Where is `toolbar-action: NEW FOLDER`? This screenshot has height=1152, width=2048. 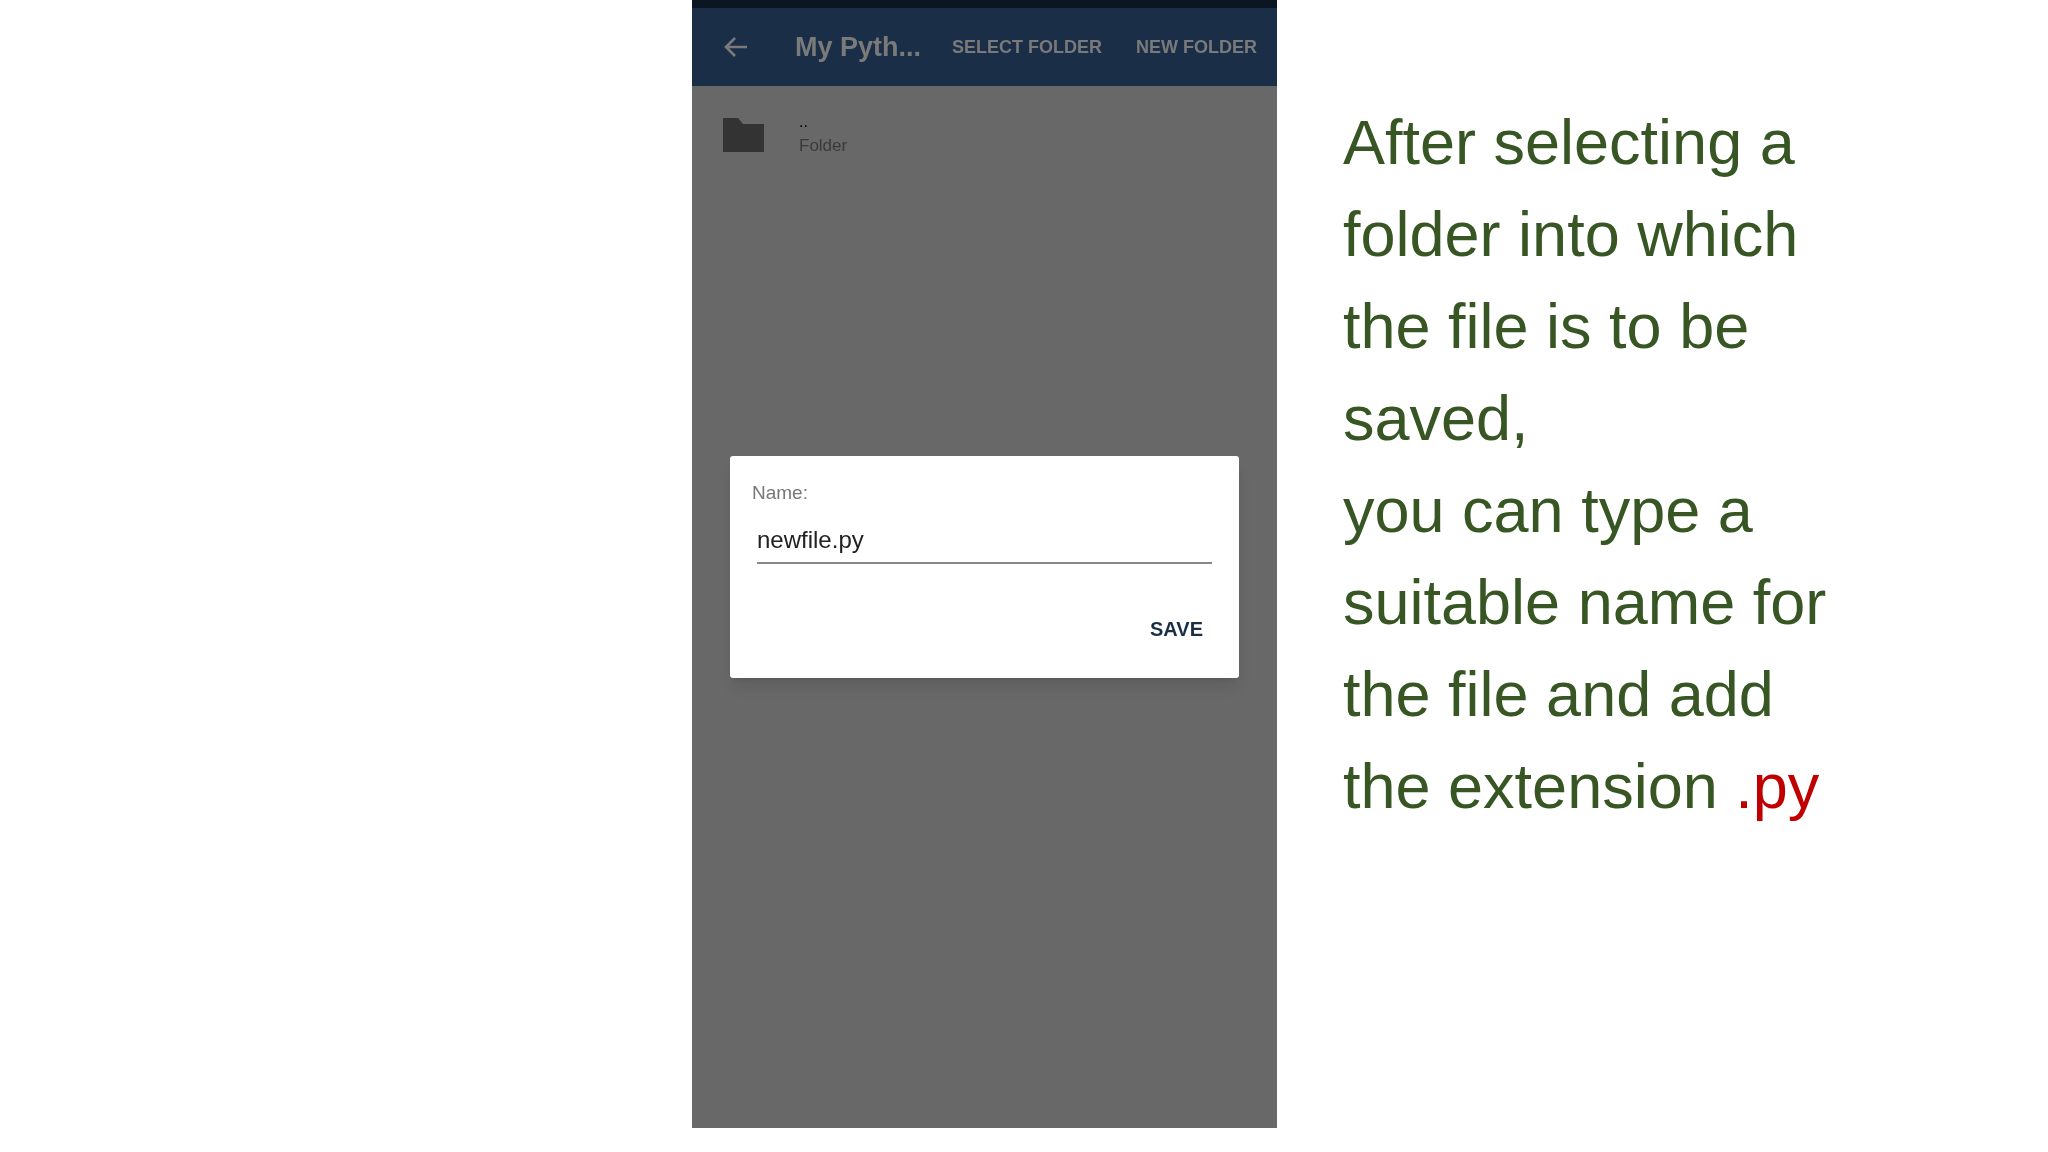
toolbar-action: NEW FOLDER is located at coordinates (1196, 47).